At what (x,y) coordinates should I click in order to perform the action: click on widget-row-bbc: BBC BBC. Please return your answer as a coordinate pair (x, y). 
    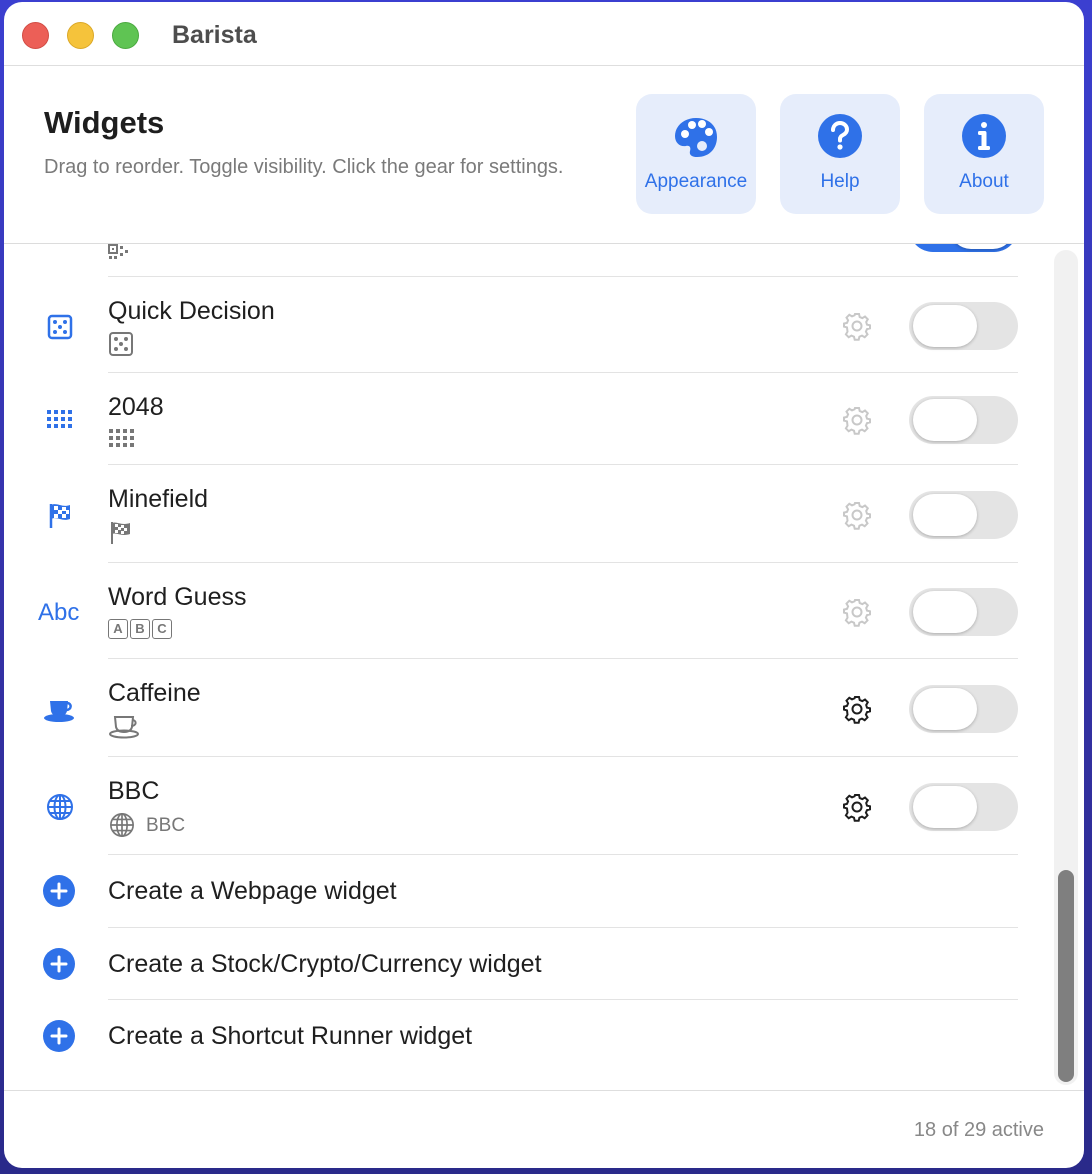
    Looking at the image, I should click on (544, 805).